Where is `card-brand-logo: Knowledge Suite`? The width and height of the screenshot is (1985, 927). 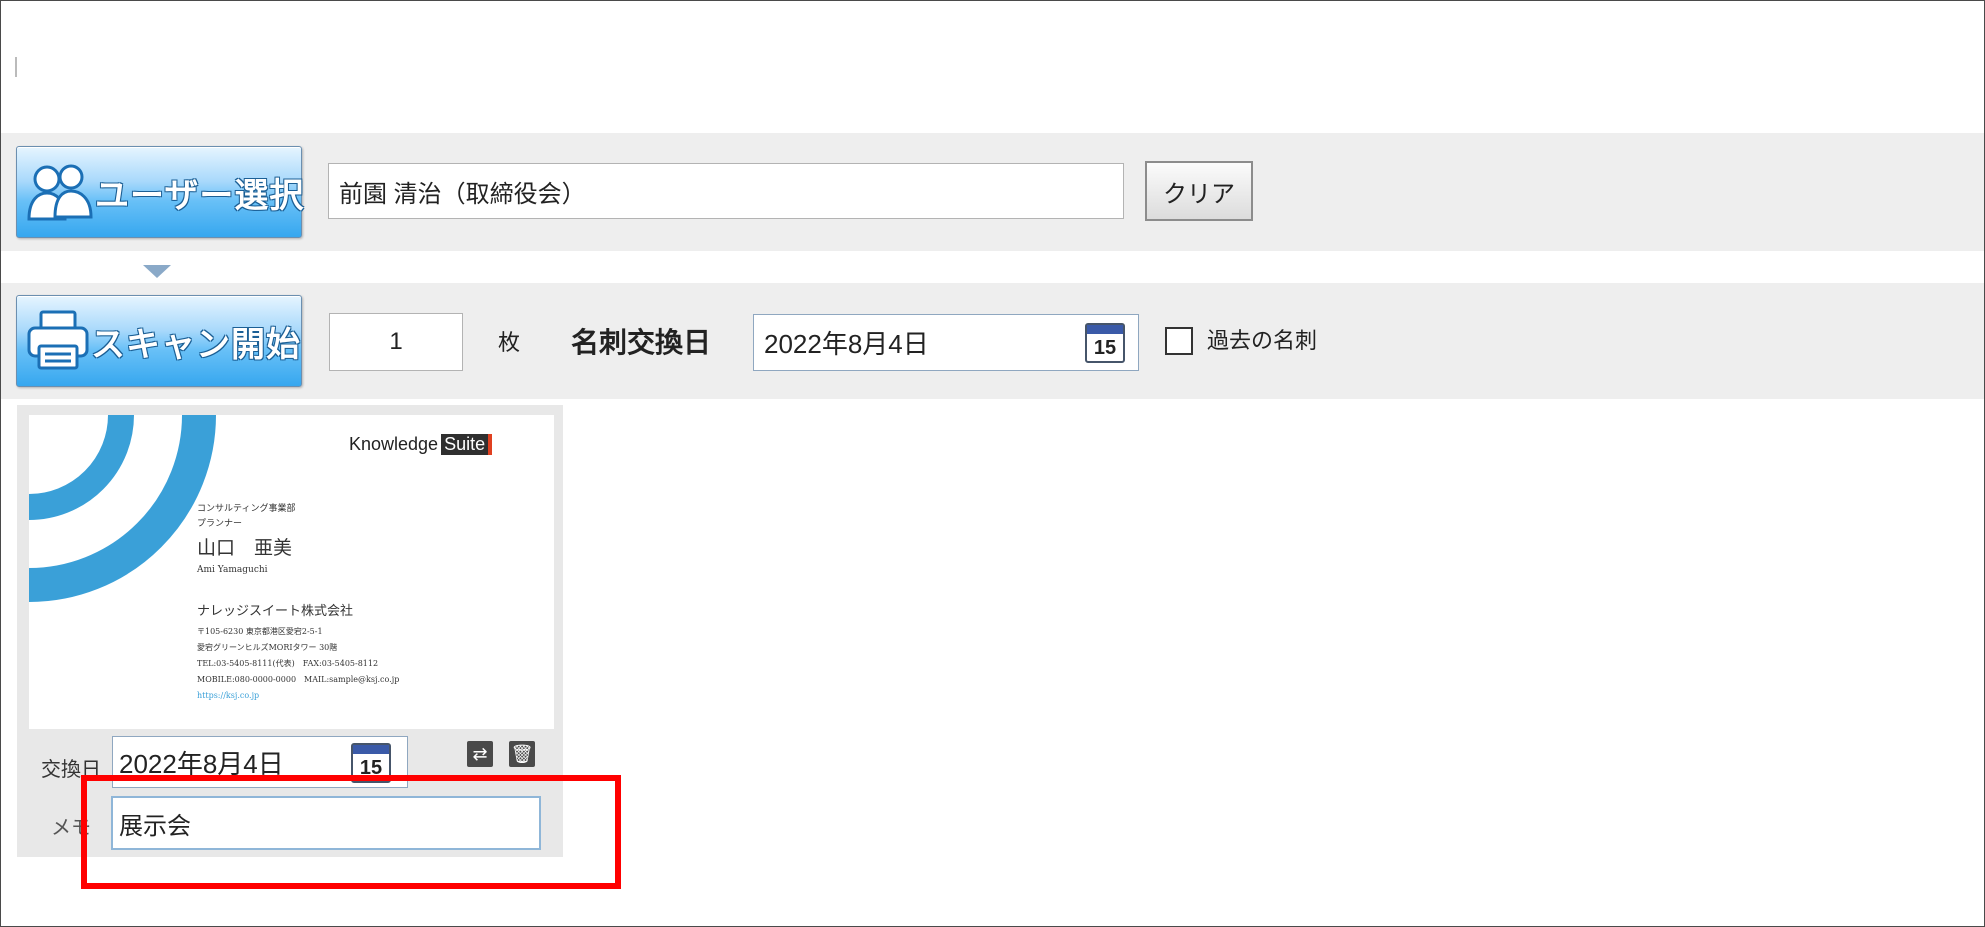 card-brand-logo: Knowledge Suite is located at coordinates (421, 444).